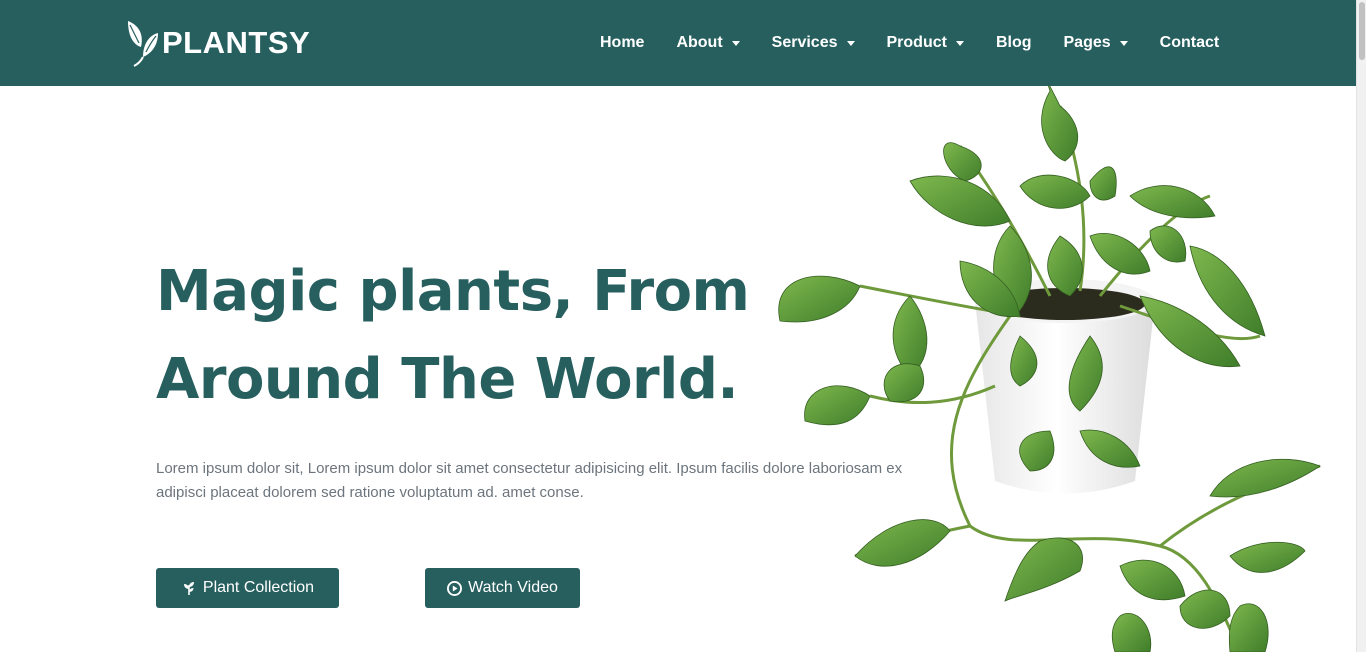 Image resolution: width=1366 pixels, height=652 pixels. Describe the element at coordinates (804, 42) in the screenshot. I see `nav-label: Services` at that location.